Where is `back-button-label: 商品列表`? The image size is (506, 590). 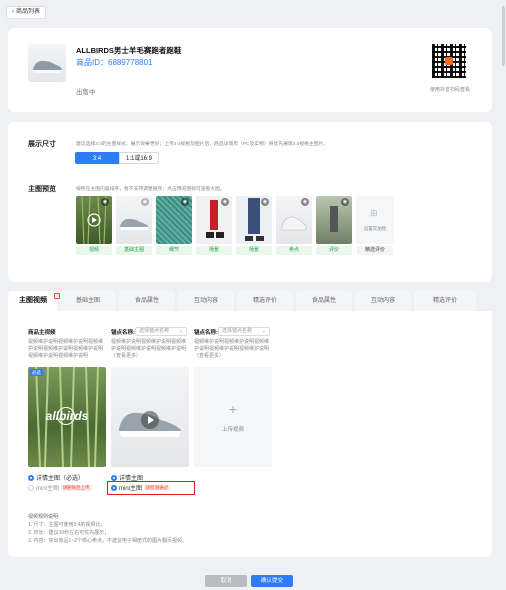 back-button-label: 商品列表 is located at coordinates (28, 12).